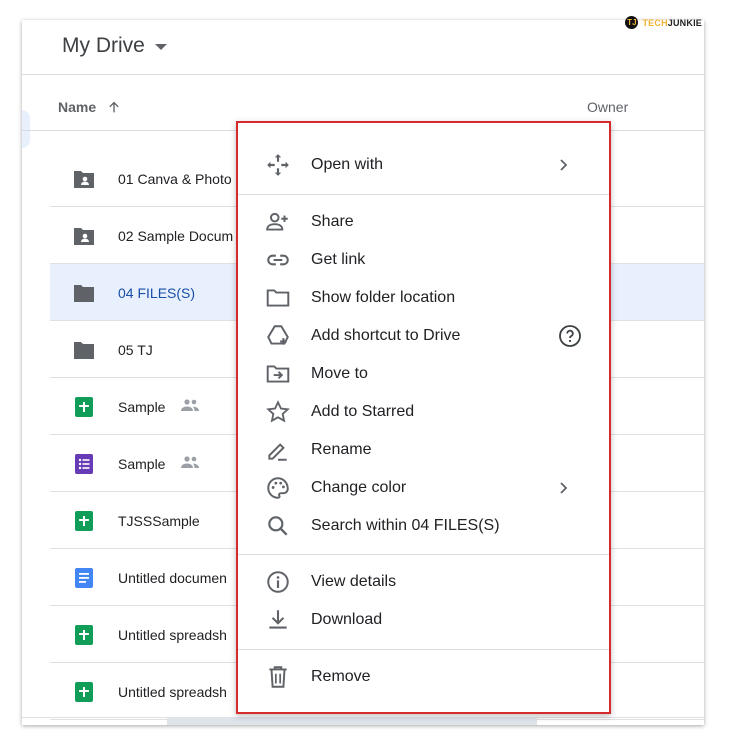  I want to click on menu-item-rename: Rename, so click(423, 450).